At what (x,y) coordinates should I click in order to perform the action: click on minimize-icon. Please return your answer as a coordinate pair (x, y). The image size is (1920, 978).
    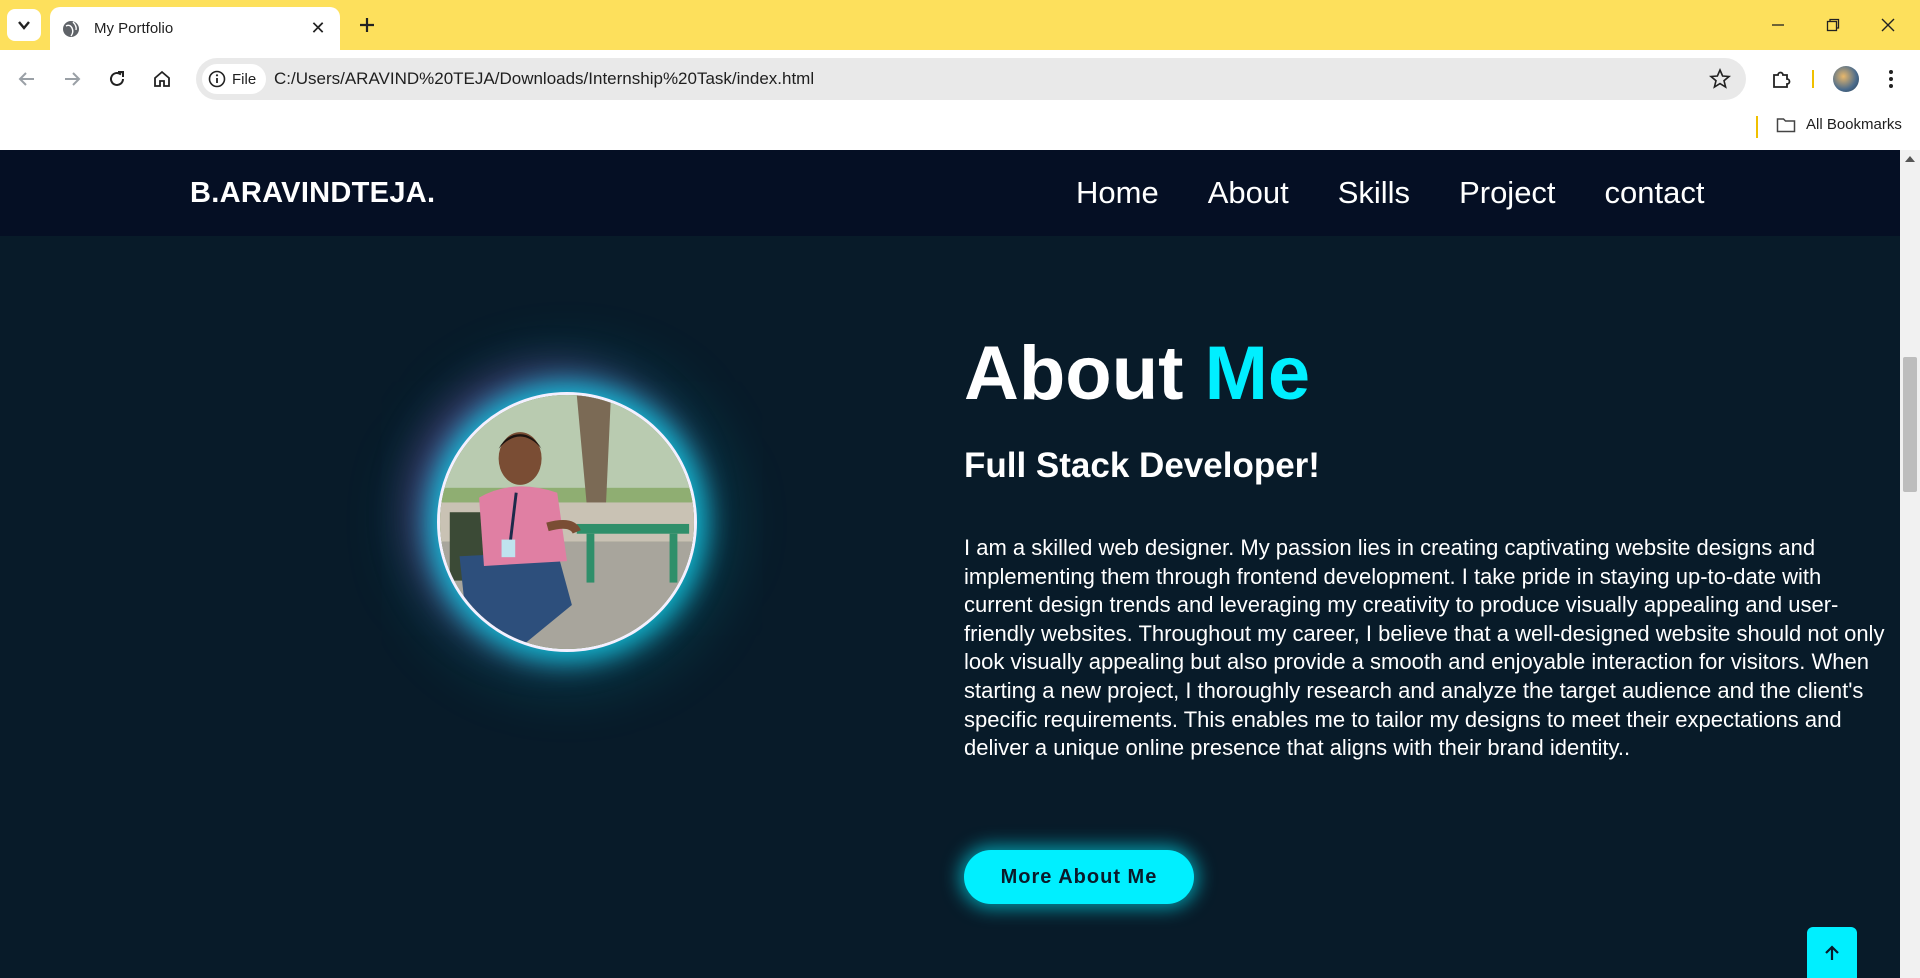
    Looking at the image, I should click on (1778, 25).